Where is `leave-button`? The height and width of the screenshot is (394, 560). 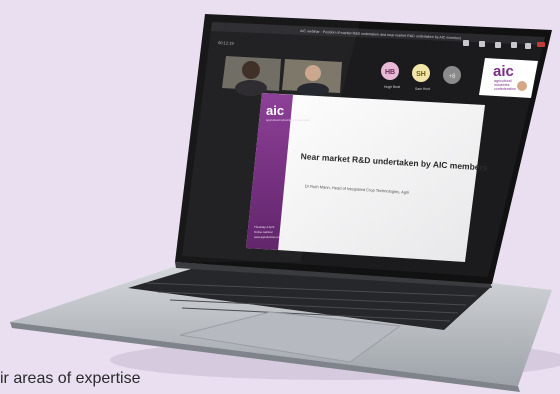
leave-button is located at coordinates (541, 44).